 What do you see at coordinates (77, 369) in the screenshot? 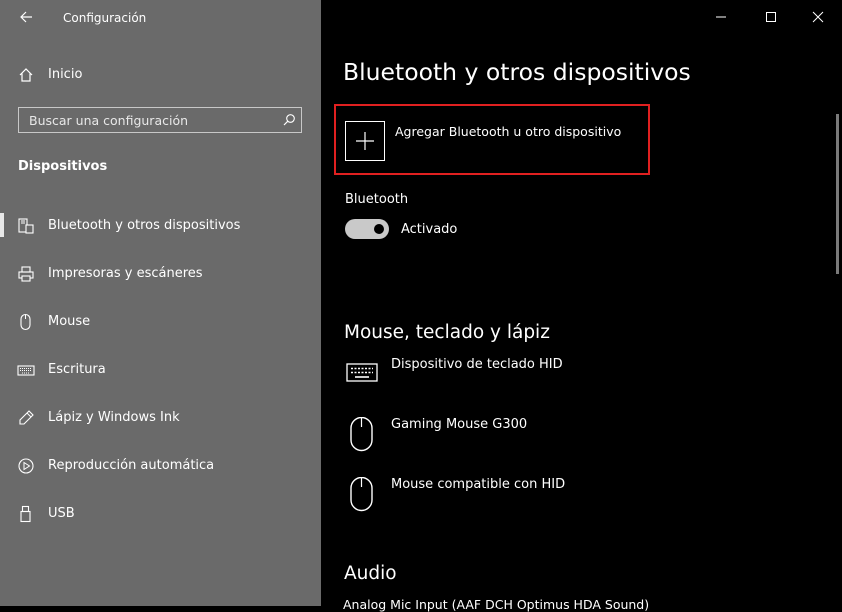
I see `sidebar-item-label: Escritura` at bounding box center [77, 369].